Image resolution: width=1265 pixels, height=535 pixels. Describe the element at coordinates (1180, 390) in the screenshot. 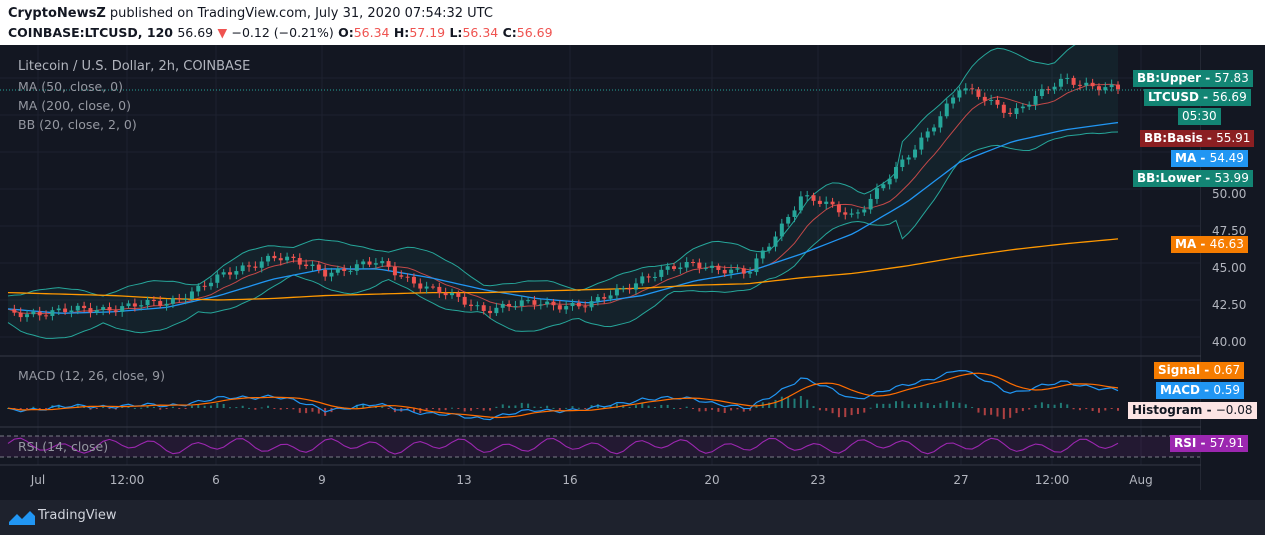

I see `tag-label: MACD` at that location.